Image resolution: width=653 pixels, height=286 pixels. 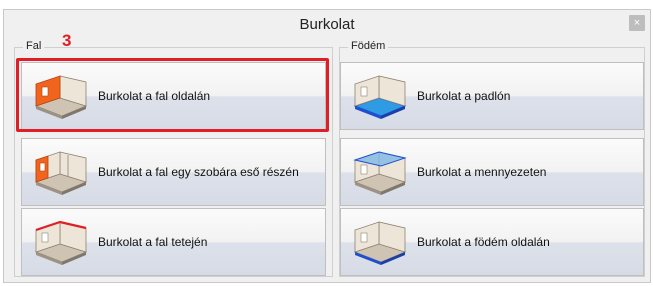 I want to click on tile-label: Burkolat a fal egy szobára eső részén, so click(x=198, y=172).